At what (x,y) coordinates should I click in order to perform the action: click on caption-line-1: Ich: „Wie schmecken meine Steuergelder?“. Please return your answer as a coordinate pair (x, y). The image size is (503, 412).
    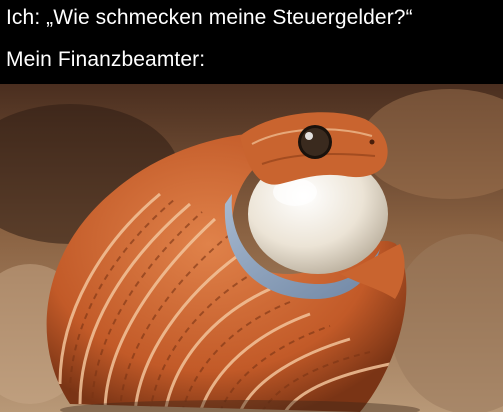
    Looking at the image, I should click on (209, 17).